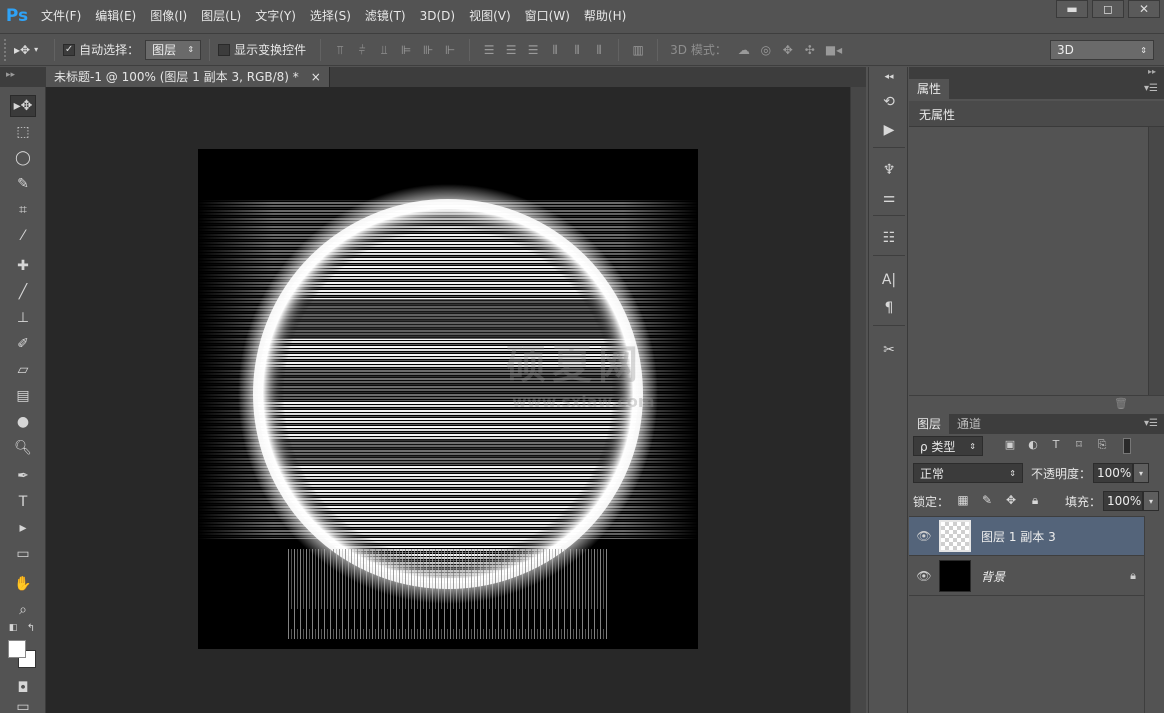 The width and height of the screenshot is (1164, 713). What do you see at coordinates (1056, 446) in the screenshot?
I see `filter-type-icon: T` at bounding box center [1056, 446].